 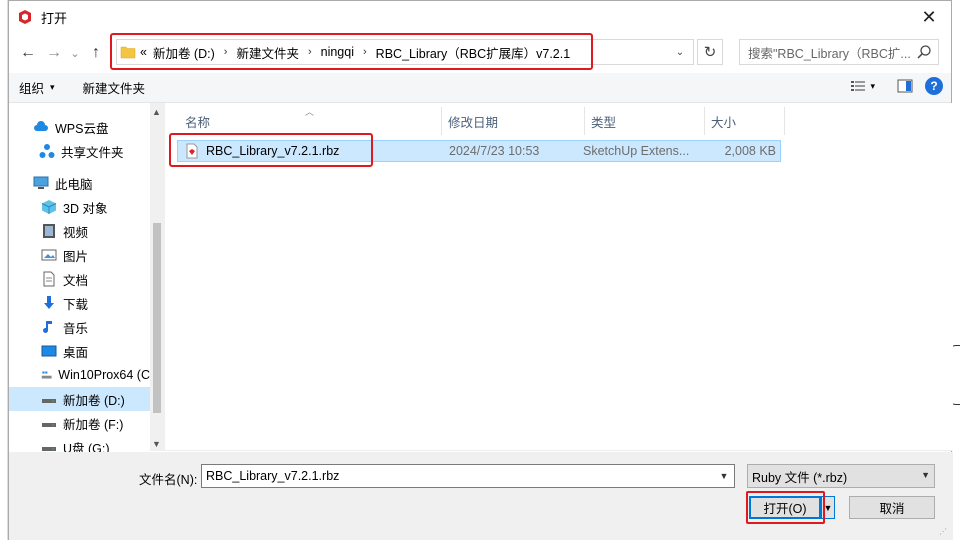 I want to click on address-dropdown-button: ⌄, so click(x=680, y=52).